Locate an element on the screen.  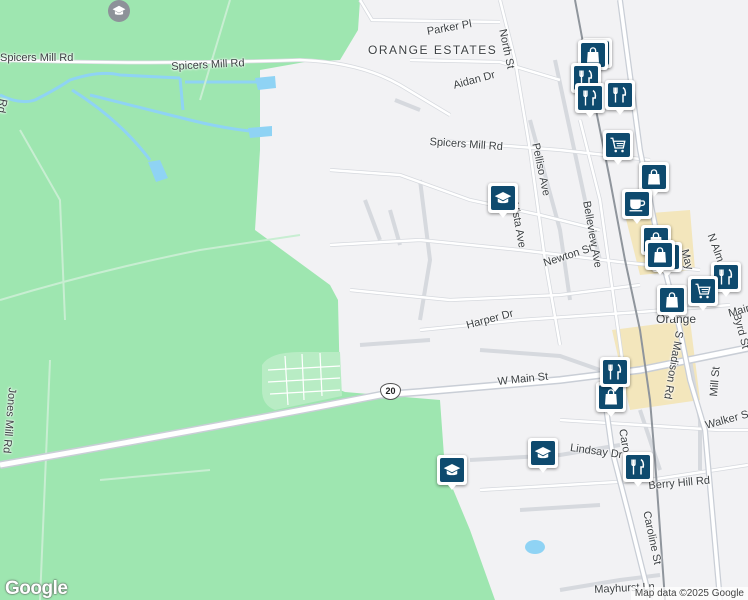
map-attribution: Map data ©2025 Google is located at coordinates (689, 593).